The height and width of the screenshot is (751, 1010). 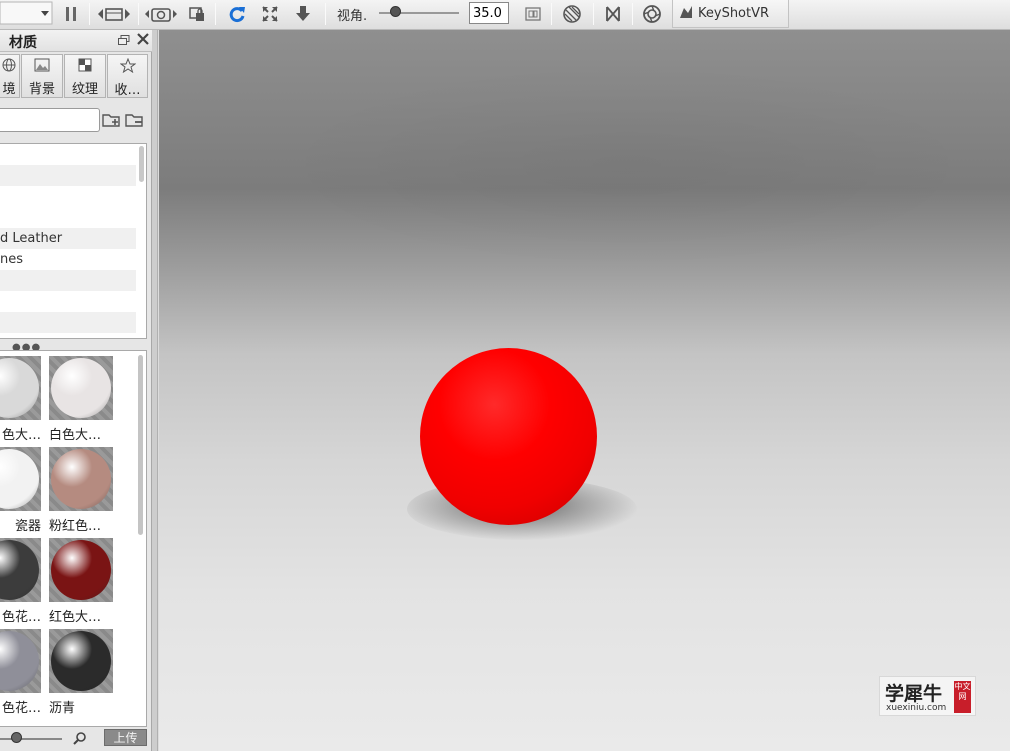 What do you see at coordinates (916, 708) in the screenshot?
I see `watermark-en: xuexiniu.com` at bounding box center [916, 708].